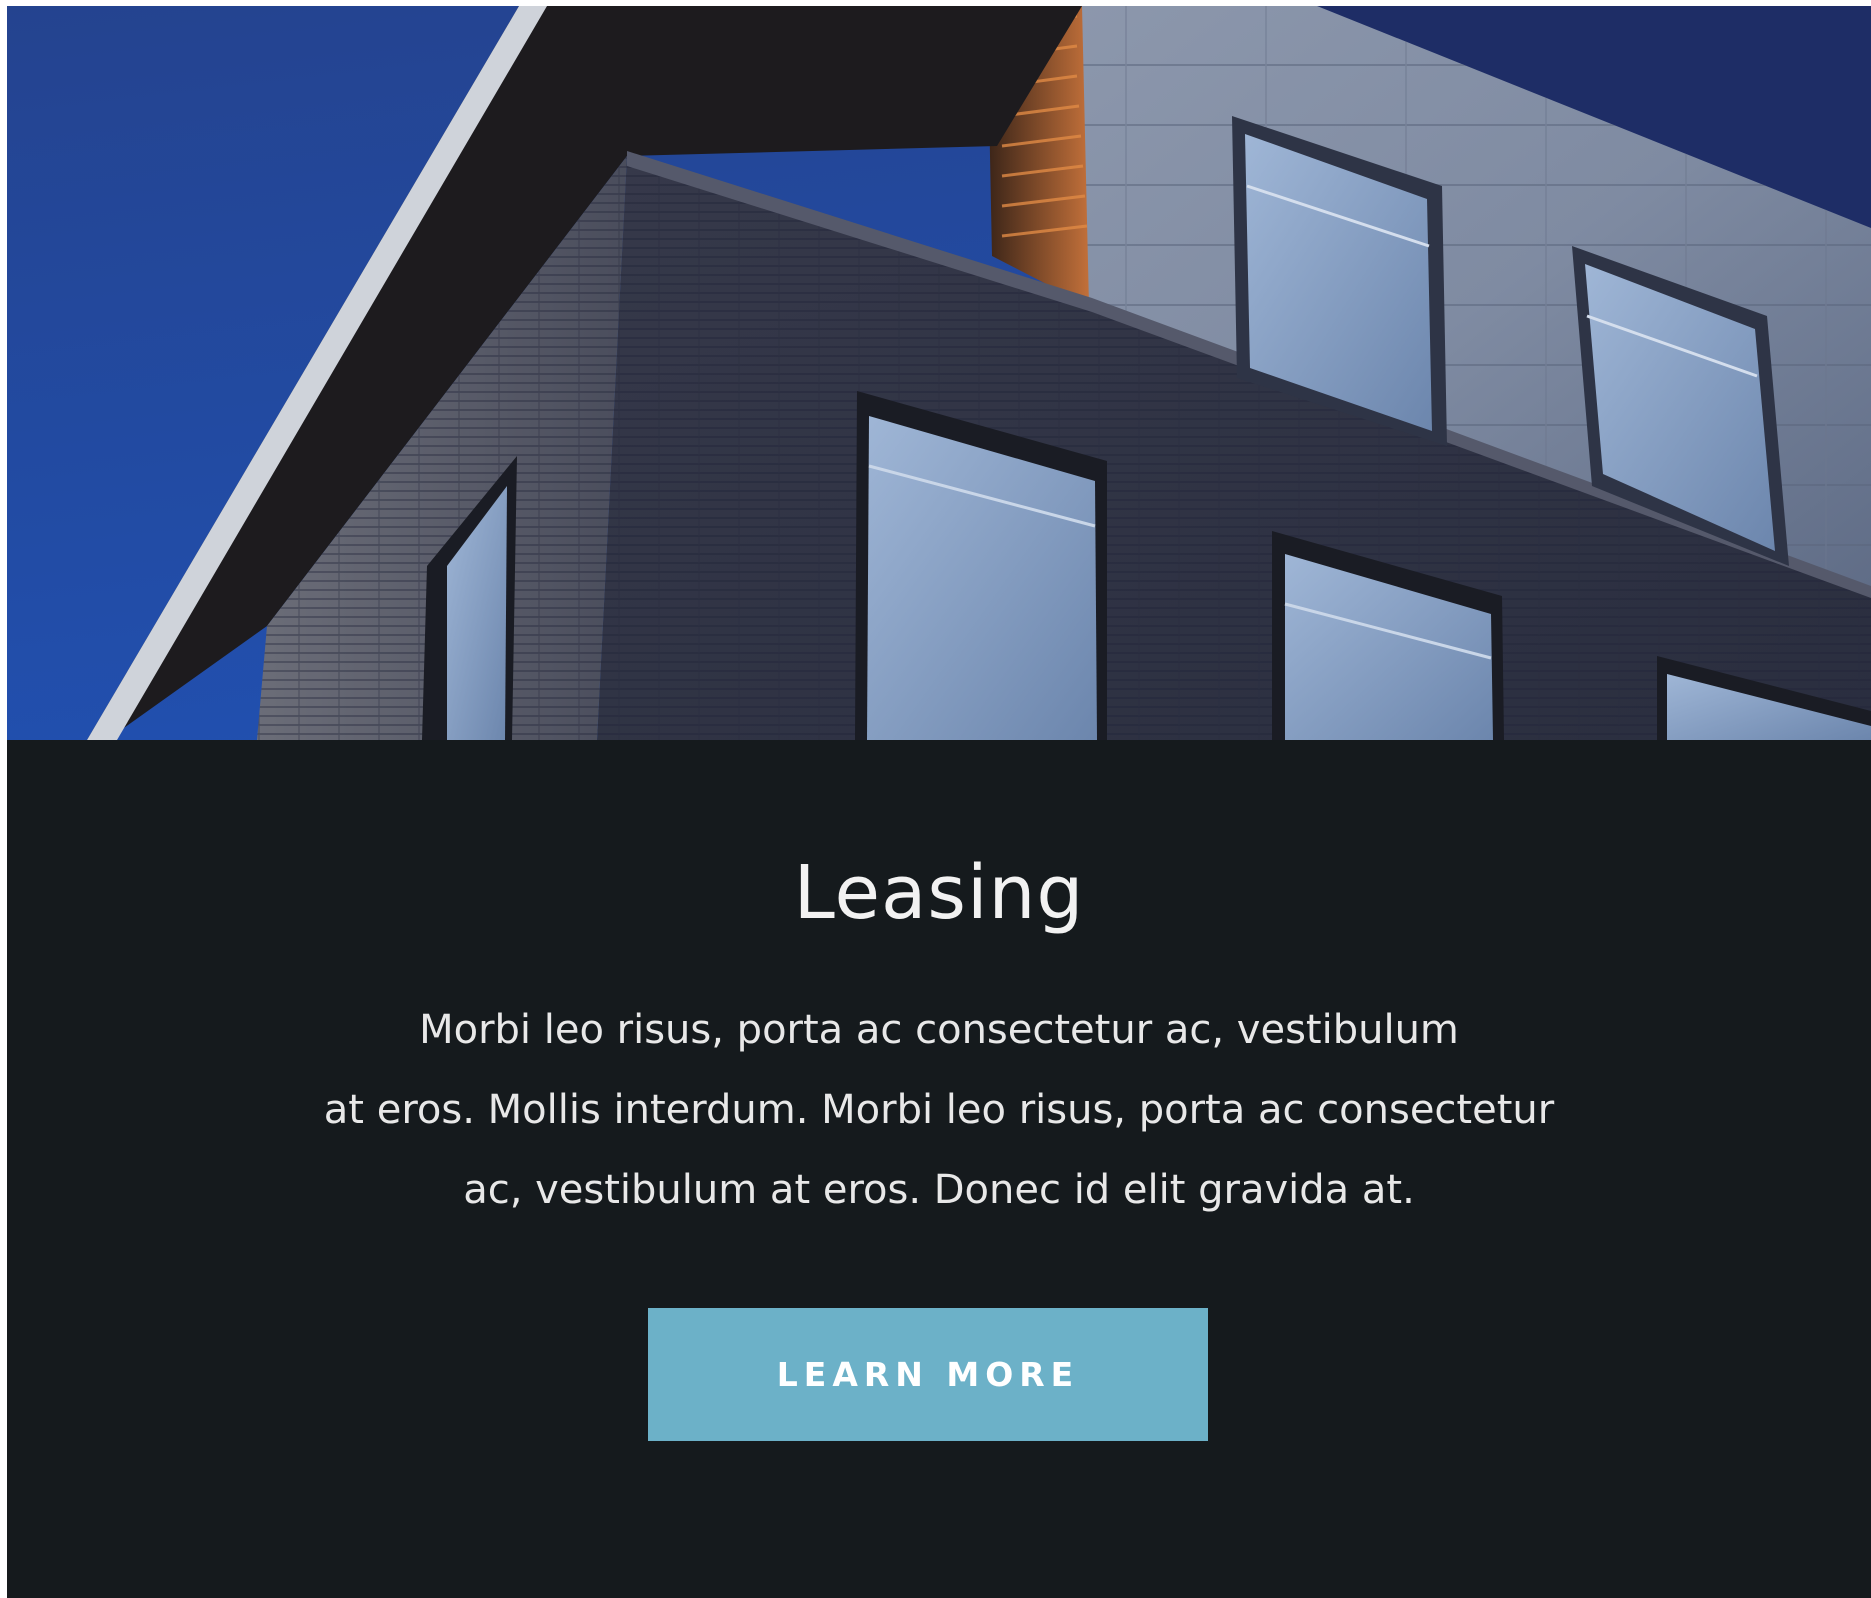 The height and width of the screenshot is (1598, 1871). Describe the element at coordinates (928, 1374) in the screenshot. I see `learn-more-button: LEARN MORE` at that location.